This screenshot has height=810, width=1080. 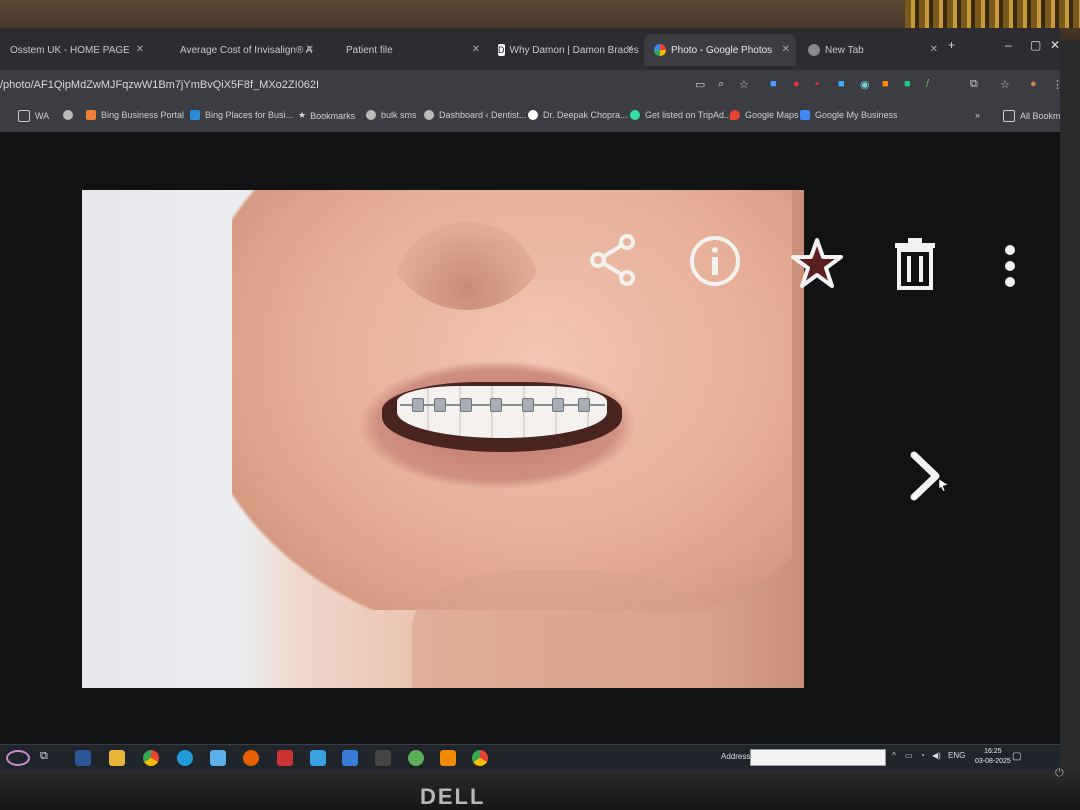 I want to click on taskbar-clock: 16:25 03-08-2025, so click(x=993, y=757).